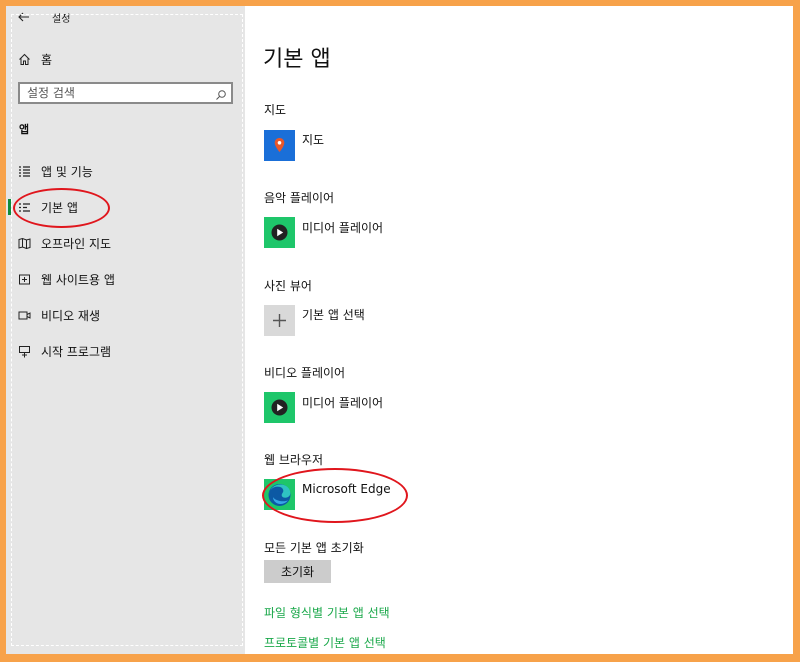 The image size is (800, 662). Describe the element at coordinates (305, 373) in the screenshot. I see `group-label-video-player: 비디오 플레이어` at that location.